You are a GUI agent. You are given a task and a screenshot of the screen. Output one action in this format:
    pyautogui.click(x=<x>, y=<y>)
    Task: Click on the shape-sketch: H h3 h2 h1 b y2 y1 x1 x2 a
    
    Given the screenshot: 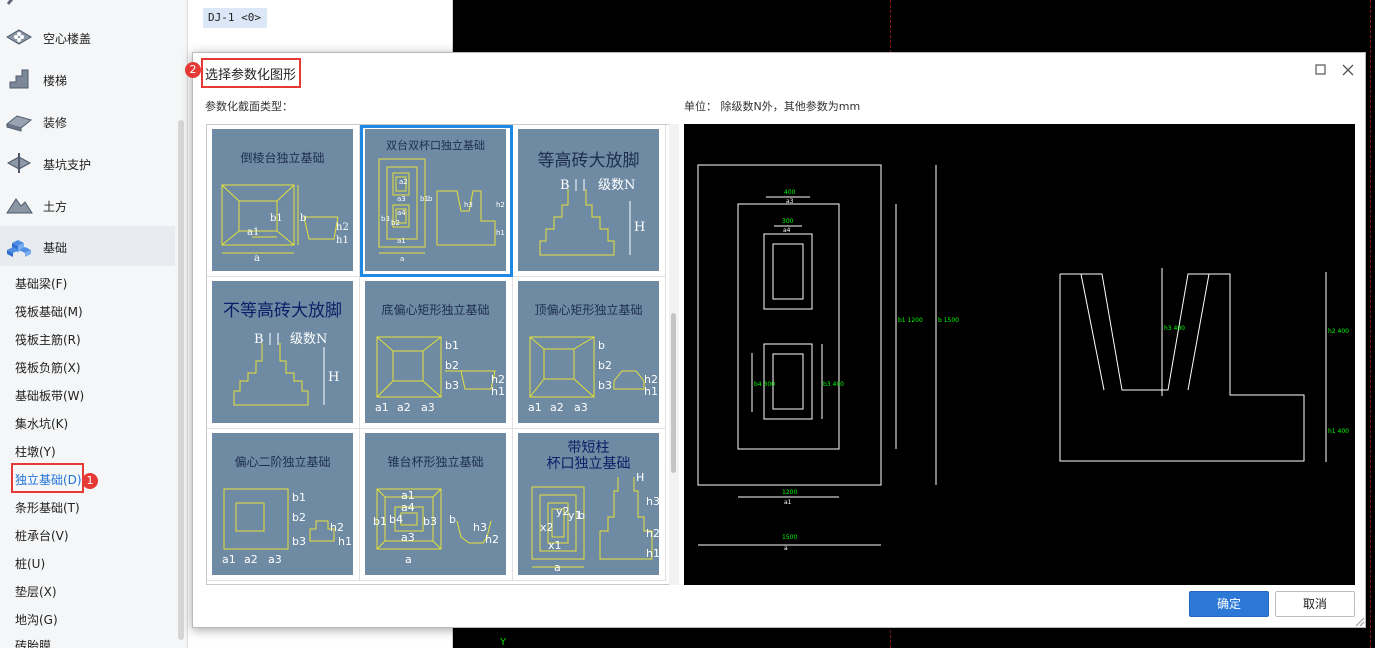 What is the action you would take?
    pyautogui.click(x=595, y=522)
    